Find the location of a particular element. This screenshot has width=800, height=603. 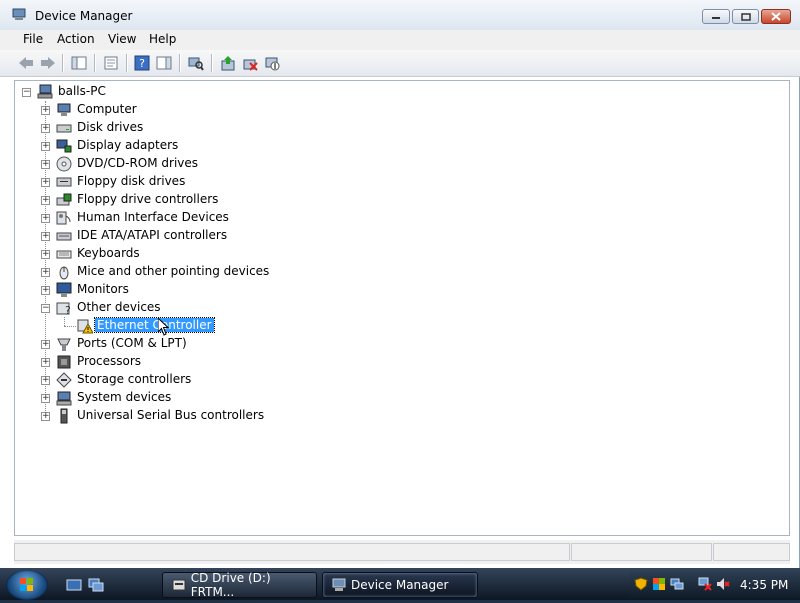

action-pane-button is located at coordinates (164, 63).